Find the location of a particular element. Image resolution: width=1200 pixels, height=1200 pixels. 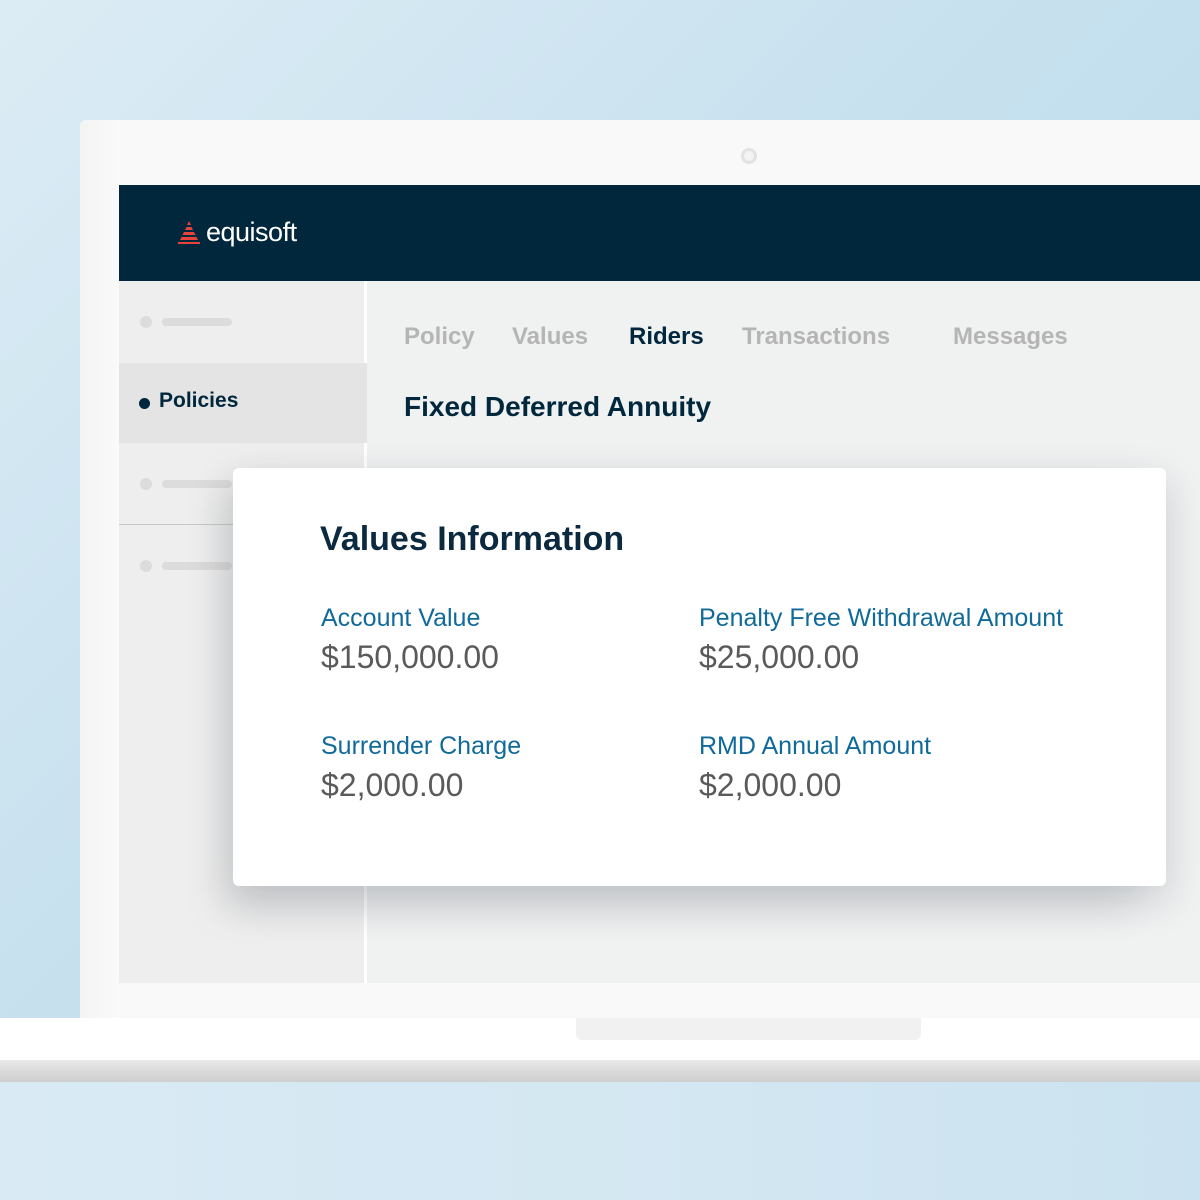

header-bar: equisoft is located at coordinates (659, 233).